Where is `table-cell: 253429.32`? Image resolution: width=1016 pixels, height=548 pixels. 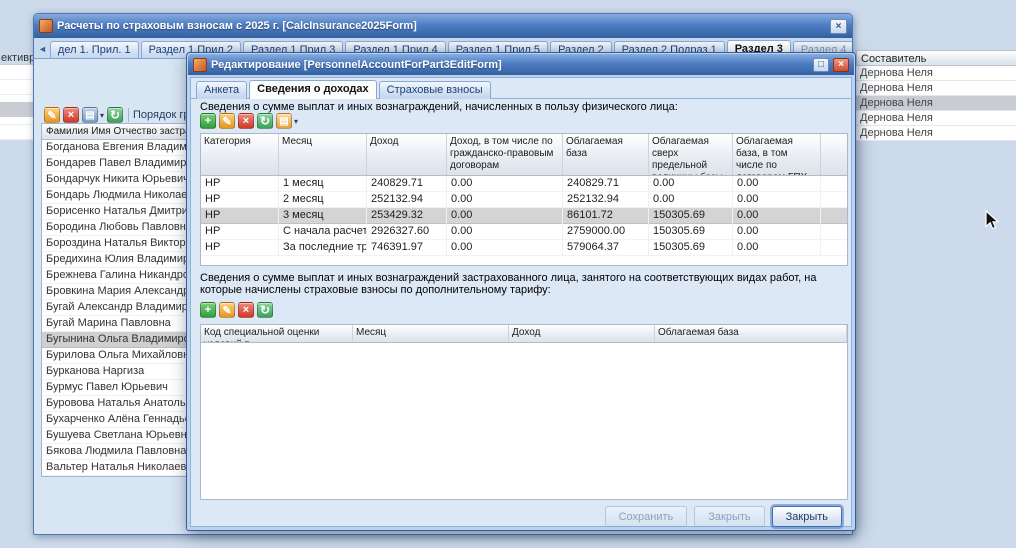 table-cell: 253429.32 is located at coordinates (407, 216).